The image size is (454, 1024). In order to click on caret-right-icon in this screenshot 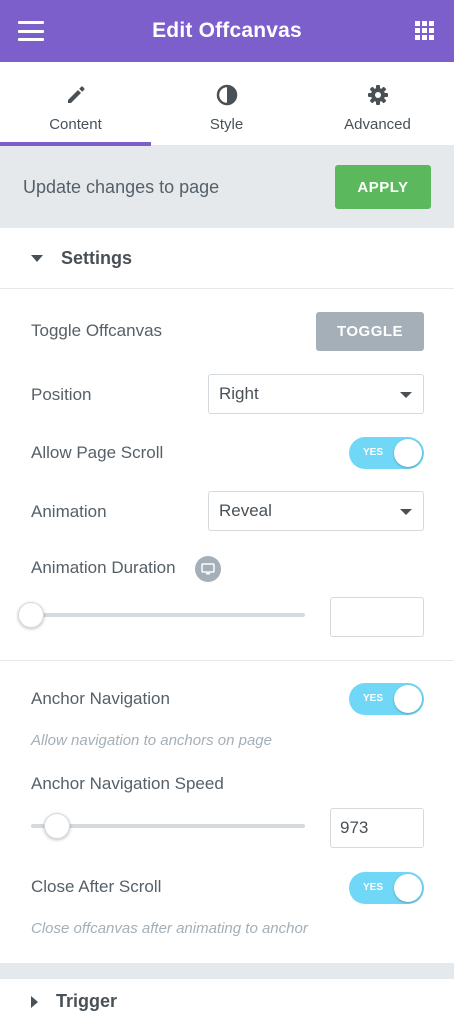, I will do `click(34, 1001)`.